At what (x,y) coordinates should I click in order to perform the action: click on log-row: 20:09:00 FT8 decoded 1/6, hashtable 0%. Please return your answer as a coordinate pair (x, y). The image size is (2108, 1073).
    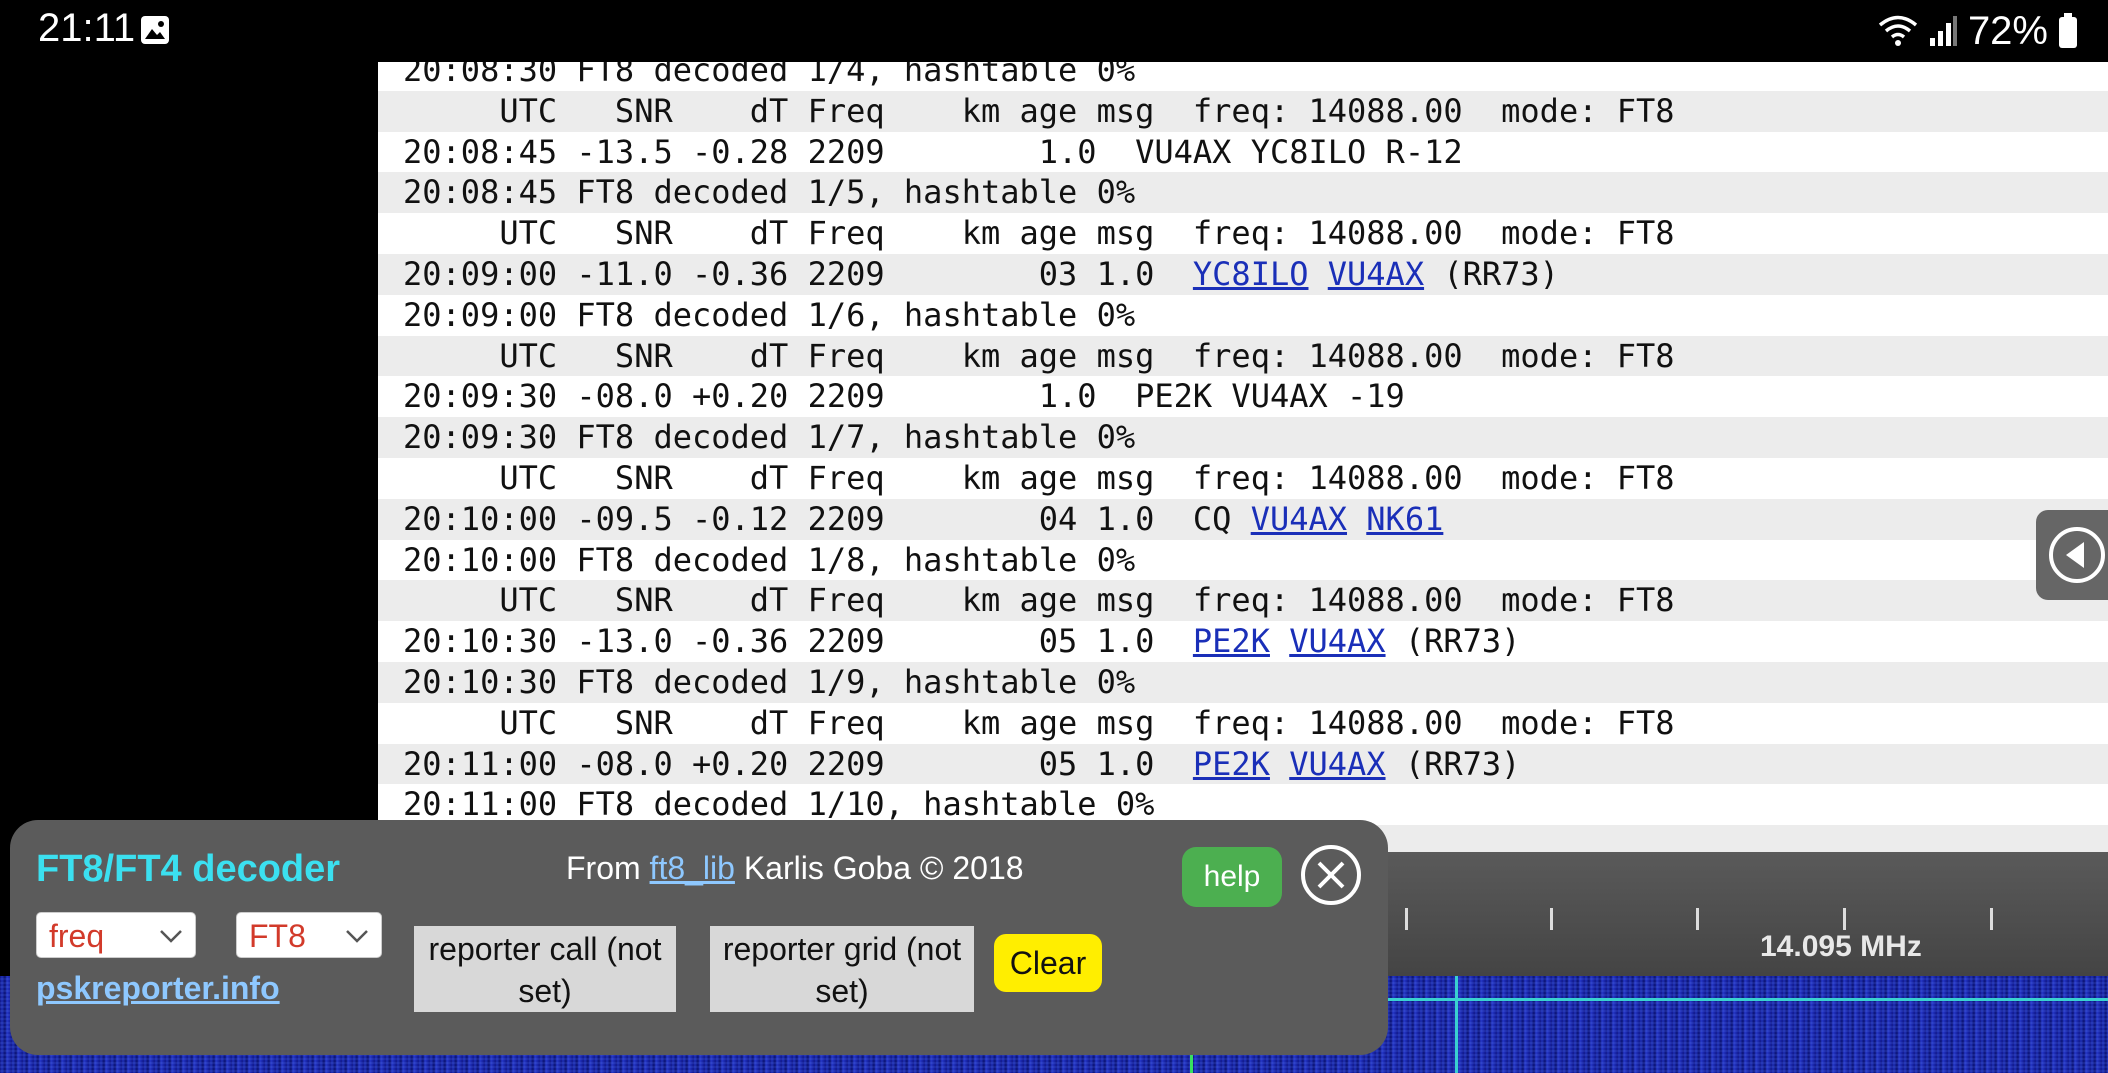
    Looking at the image, I should click on (1255, 315).